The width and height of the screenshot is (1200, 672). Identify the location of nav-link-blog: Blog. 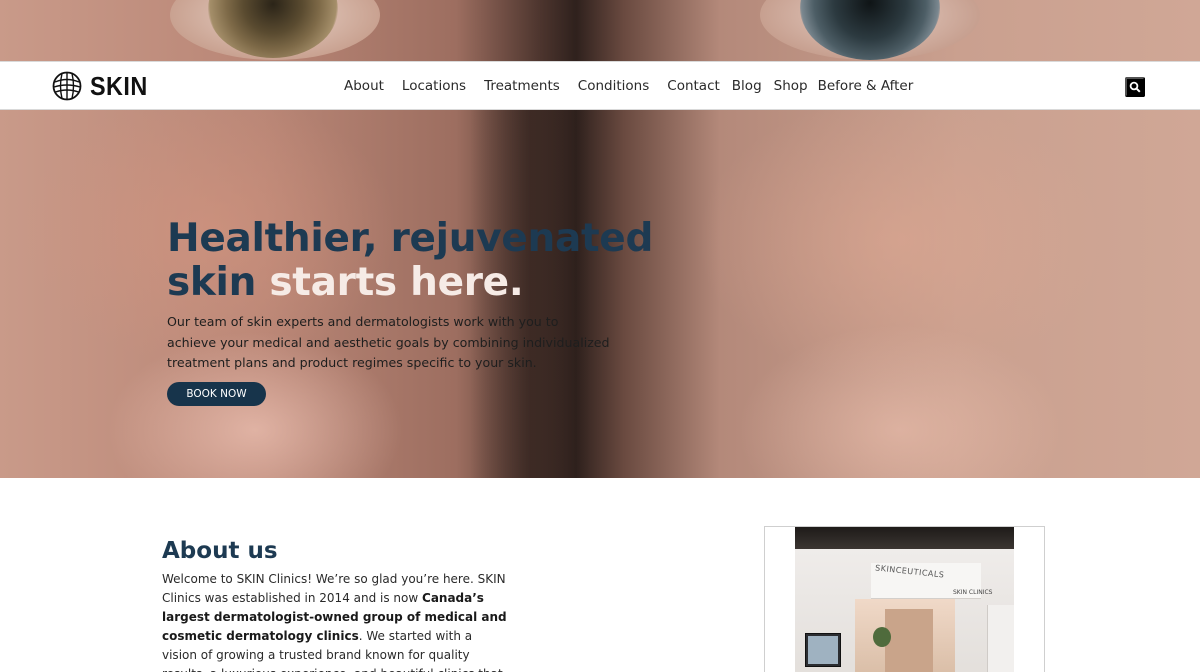
(747, 86).